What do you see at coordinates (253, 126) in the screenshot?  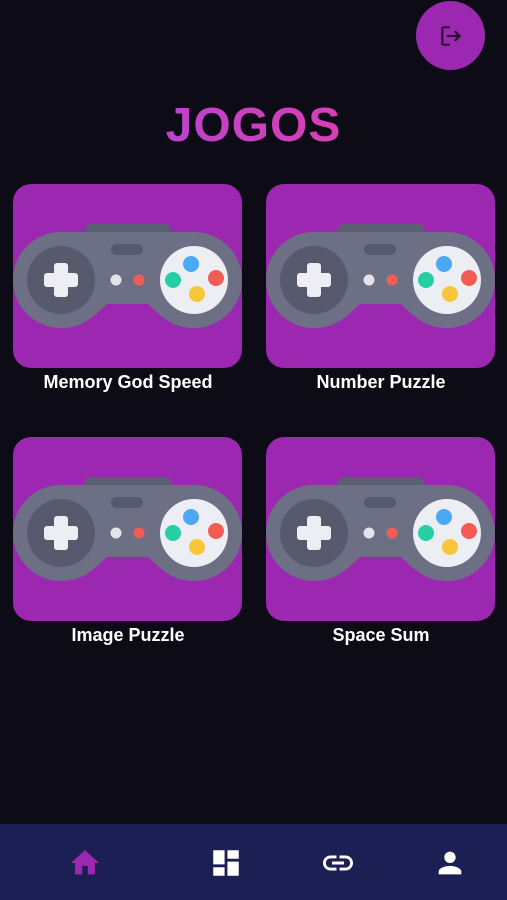 I see `page-title: JOGOS` at bounding box center [253, 126].